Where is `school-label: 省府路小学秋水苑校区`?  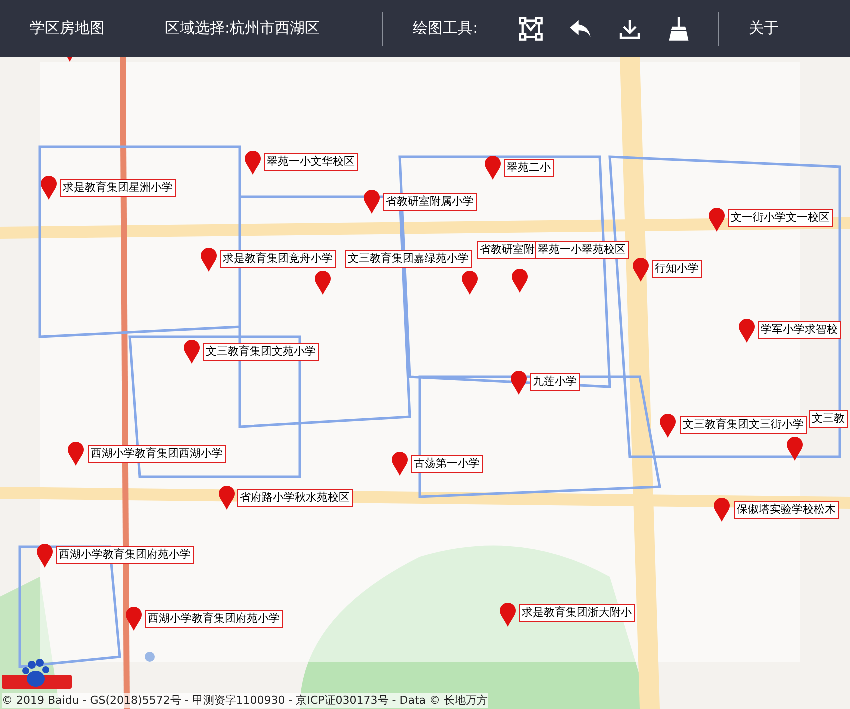
school-label: 省府路小学秋水苑校区 is located at coordinates (295, 498).